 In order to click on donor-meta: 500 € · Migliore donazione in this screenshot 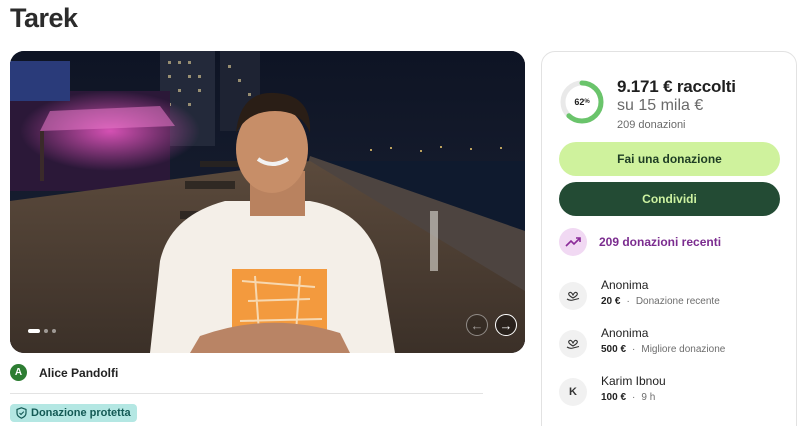, I will do `click(663, 349)`.